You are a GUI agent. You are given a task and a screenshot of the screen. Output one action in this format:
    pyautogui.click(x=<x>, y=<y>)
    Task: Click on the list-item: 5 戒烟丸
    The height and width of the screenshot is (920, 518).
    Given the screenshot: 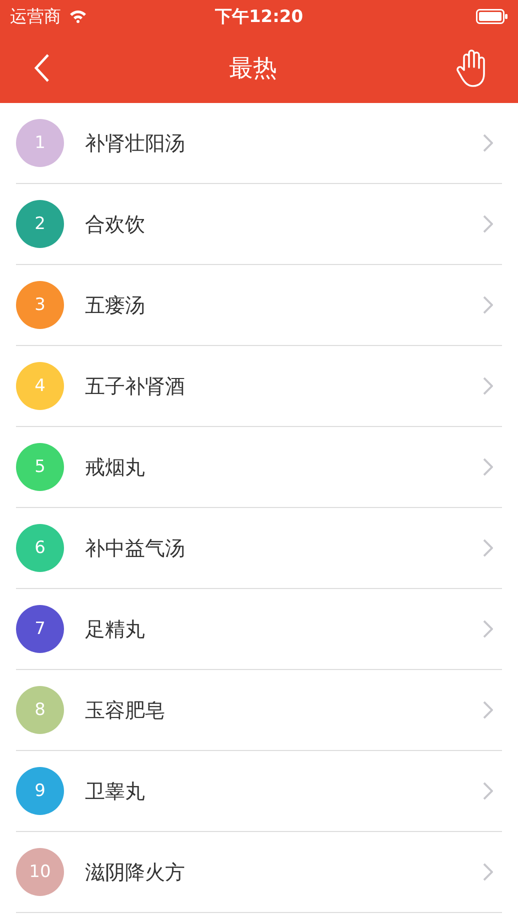 What is the action you would take?
    pyautogui.click(x=259, y=467)
    